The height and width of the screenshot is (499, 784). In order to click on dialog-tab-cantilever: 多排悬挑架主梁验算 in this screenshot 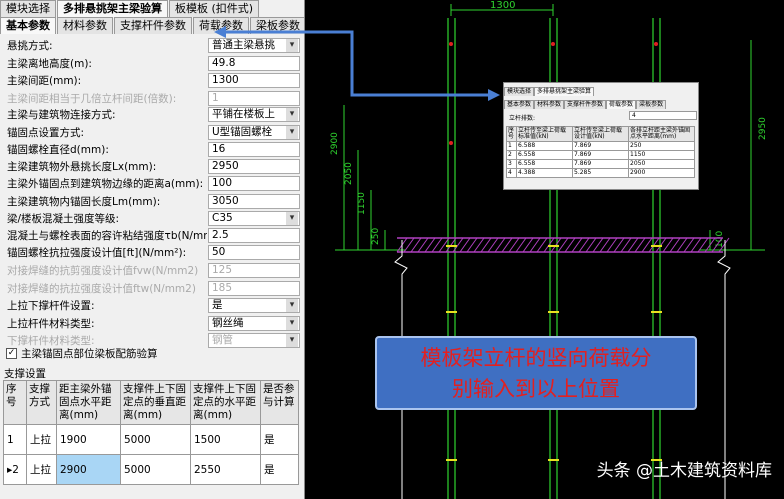, I will do `click(564, 91)`.